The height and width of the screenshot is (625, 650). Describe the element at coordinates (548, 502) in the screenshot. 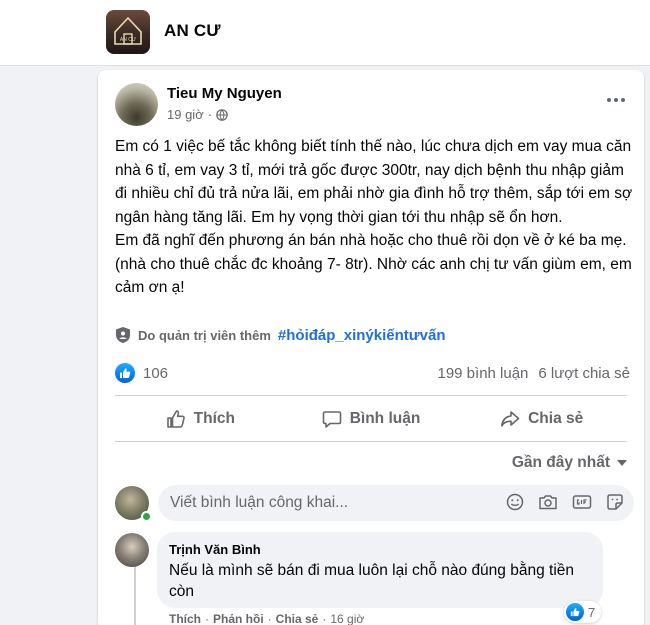

I see `camera-icon` at that location.